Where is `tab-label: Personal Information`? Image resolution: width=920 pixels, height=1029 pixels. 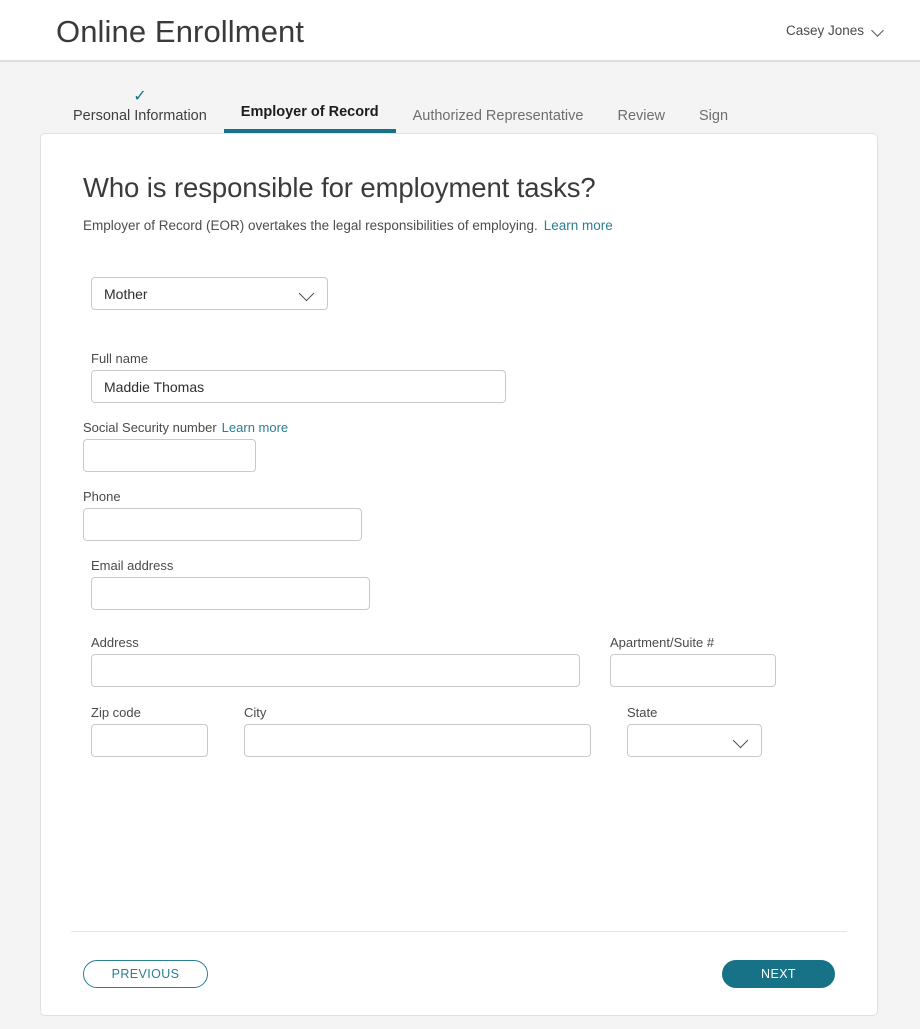 tab-label: Personal Information is located at coordinates (140, 116).